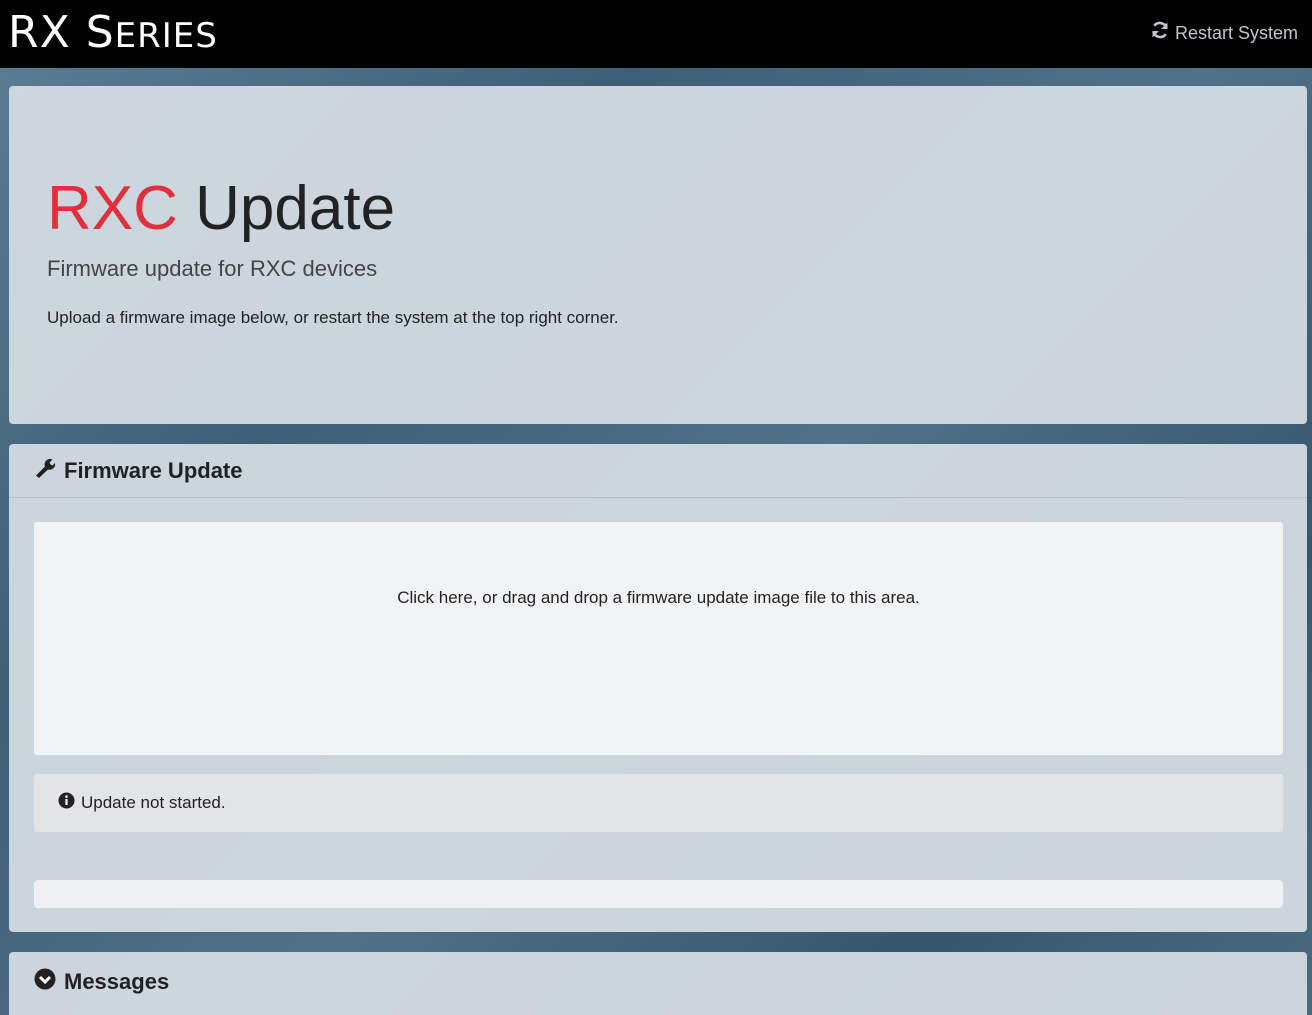 This screenshot has width=1312, height=1015. What do you see at coordinates (1160, 33) in the screenshot?
I see `refresh-icon` at bounding box center [1160, 33].